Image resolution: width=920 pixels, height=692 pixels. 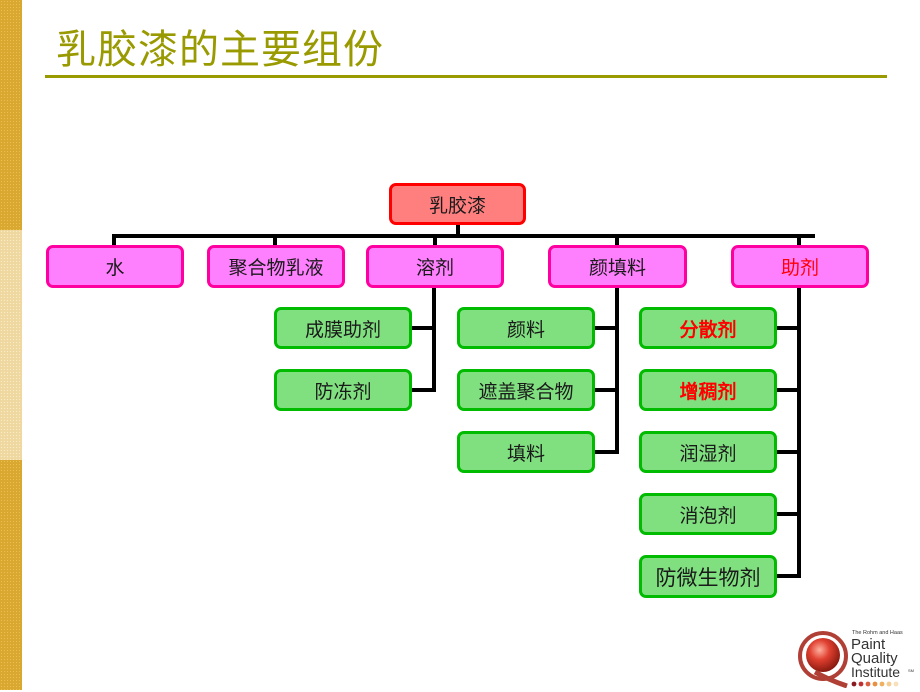 What do you see at coordinates (115, 266) in the screenshot?
I see `node-water: 水` at bounding box center [115, 266].